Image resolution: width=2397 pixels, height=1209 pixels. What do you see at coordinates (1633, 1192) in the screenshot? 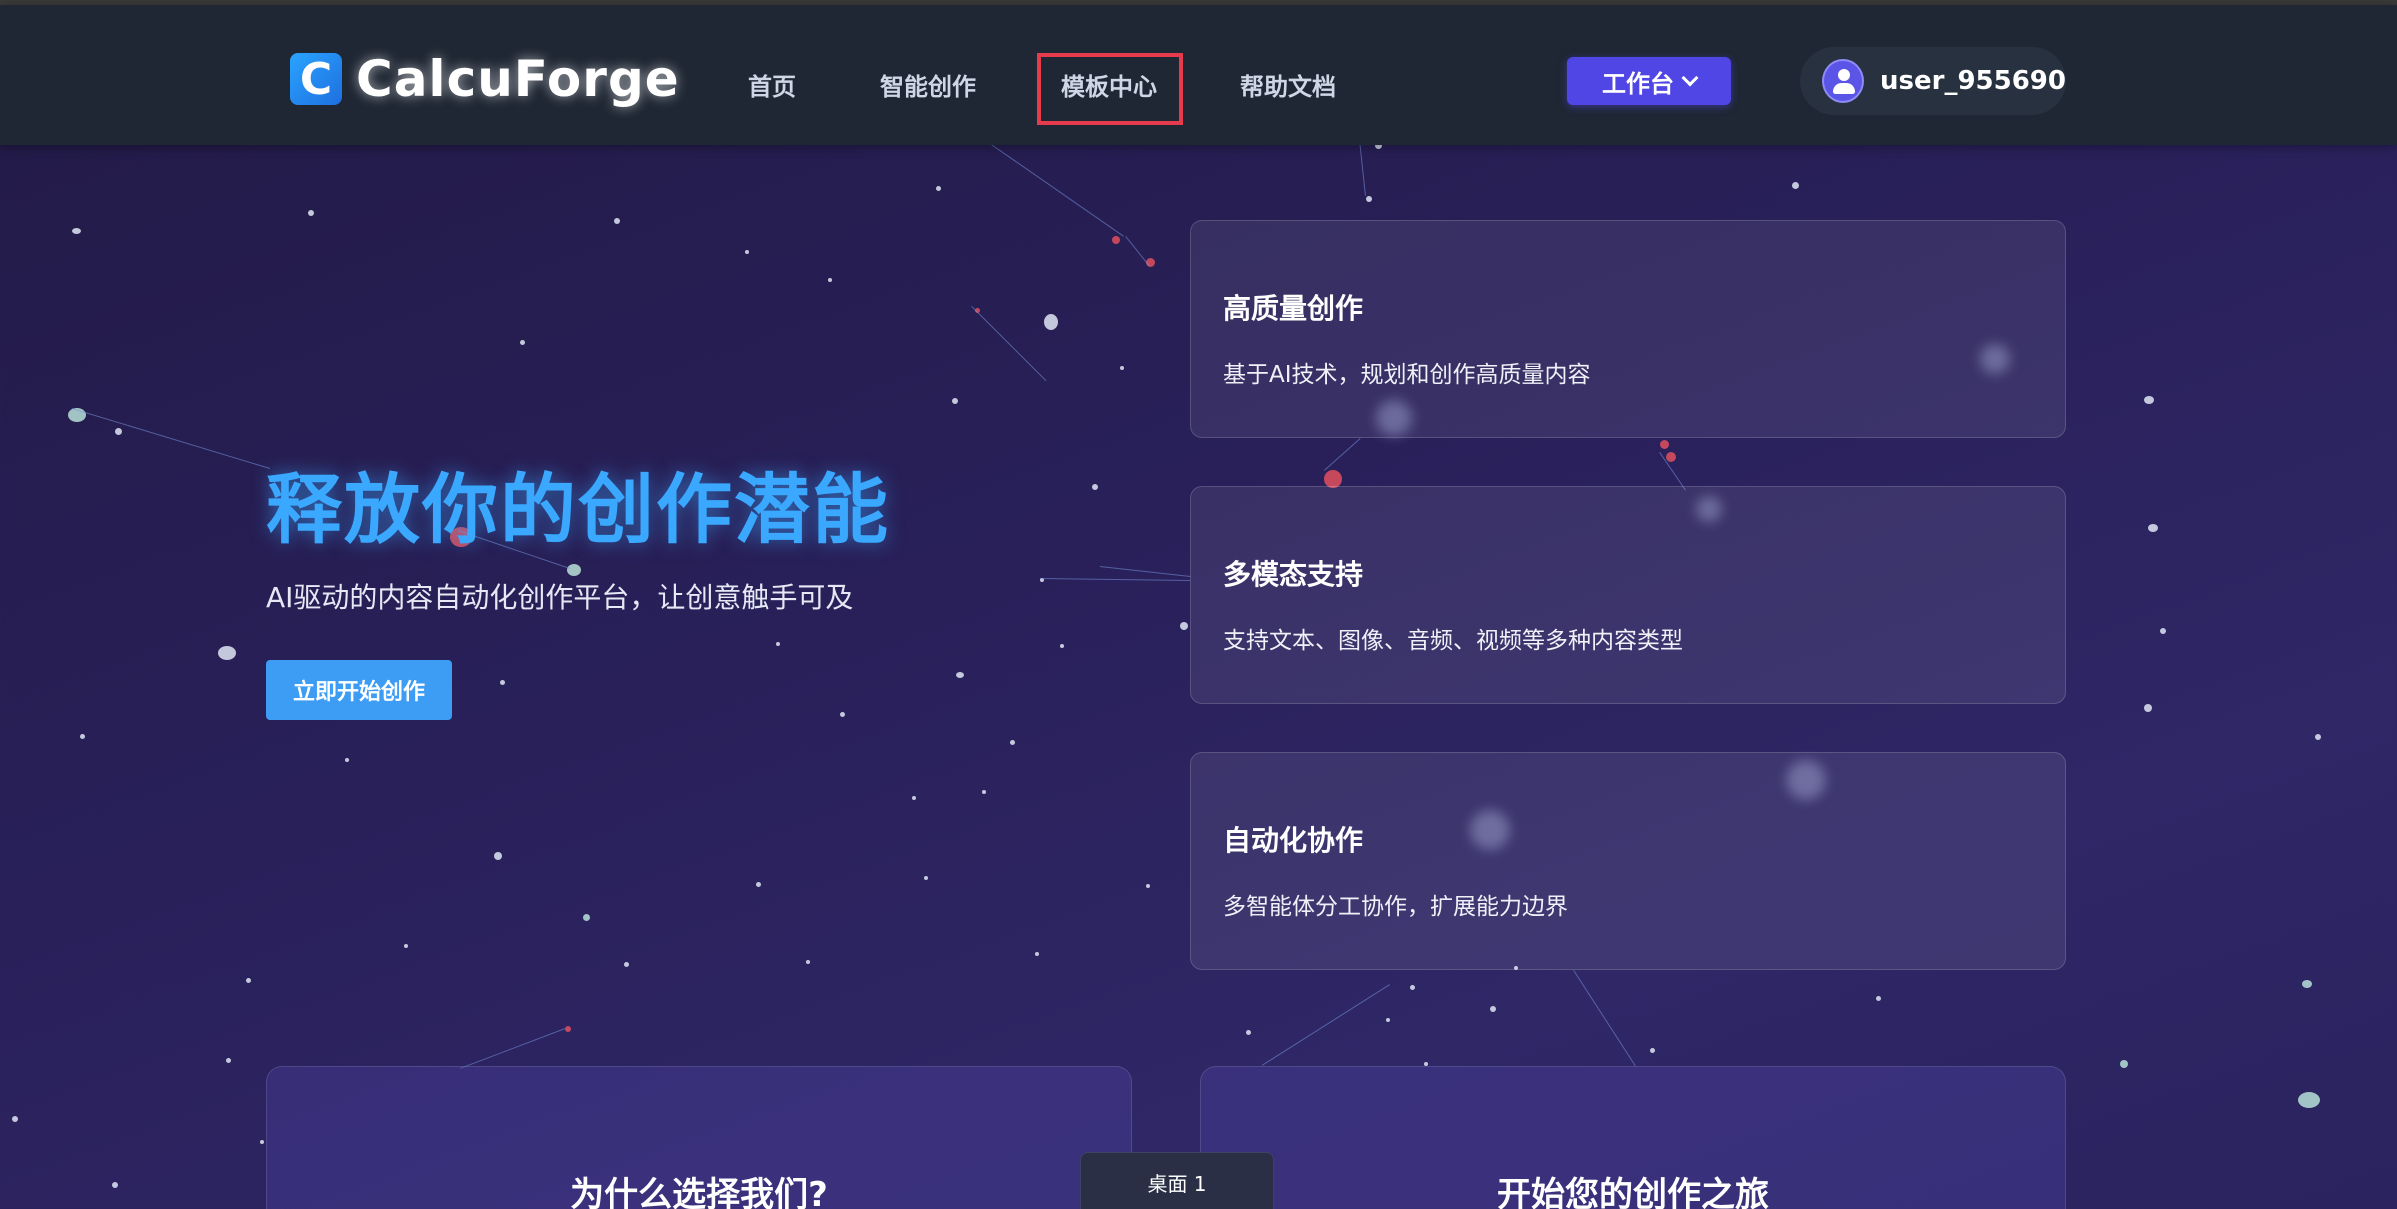
I see `start-journey-title: 开始您的创作之旅` at bounding box center [1633, 1192].